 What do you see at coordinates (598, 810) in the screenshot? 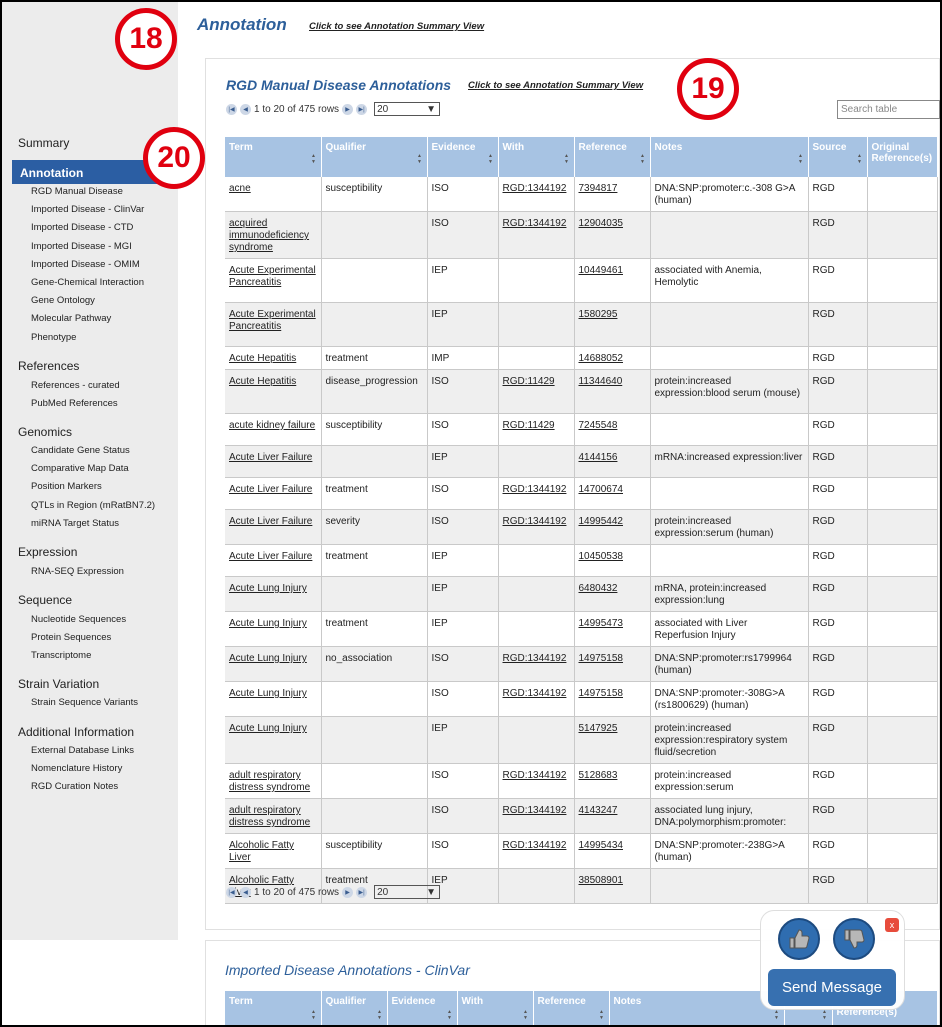
I see `reference-link: 4143247` at bounding box center [598, 810].